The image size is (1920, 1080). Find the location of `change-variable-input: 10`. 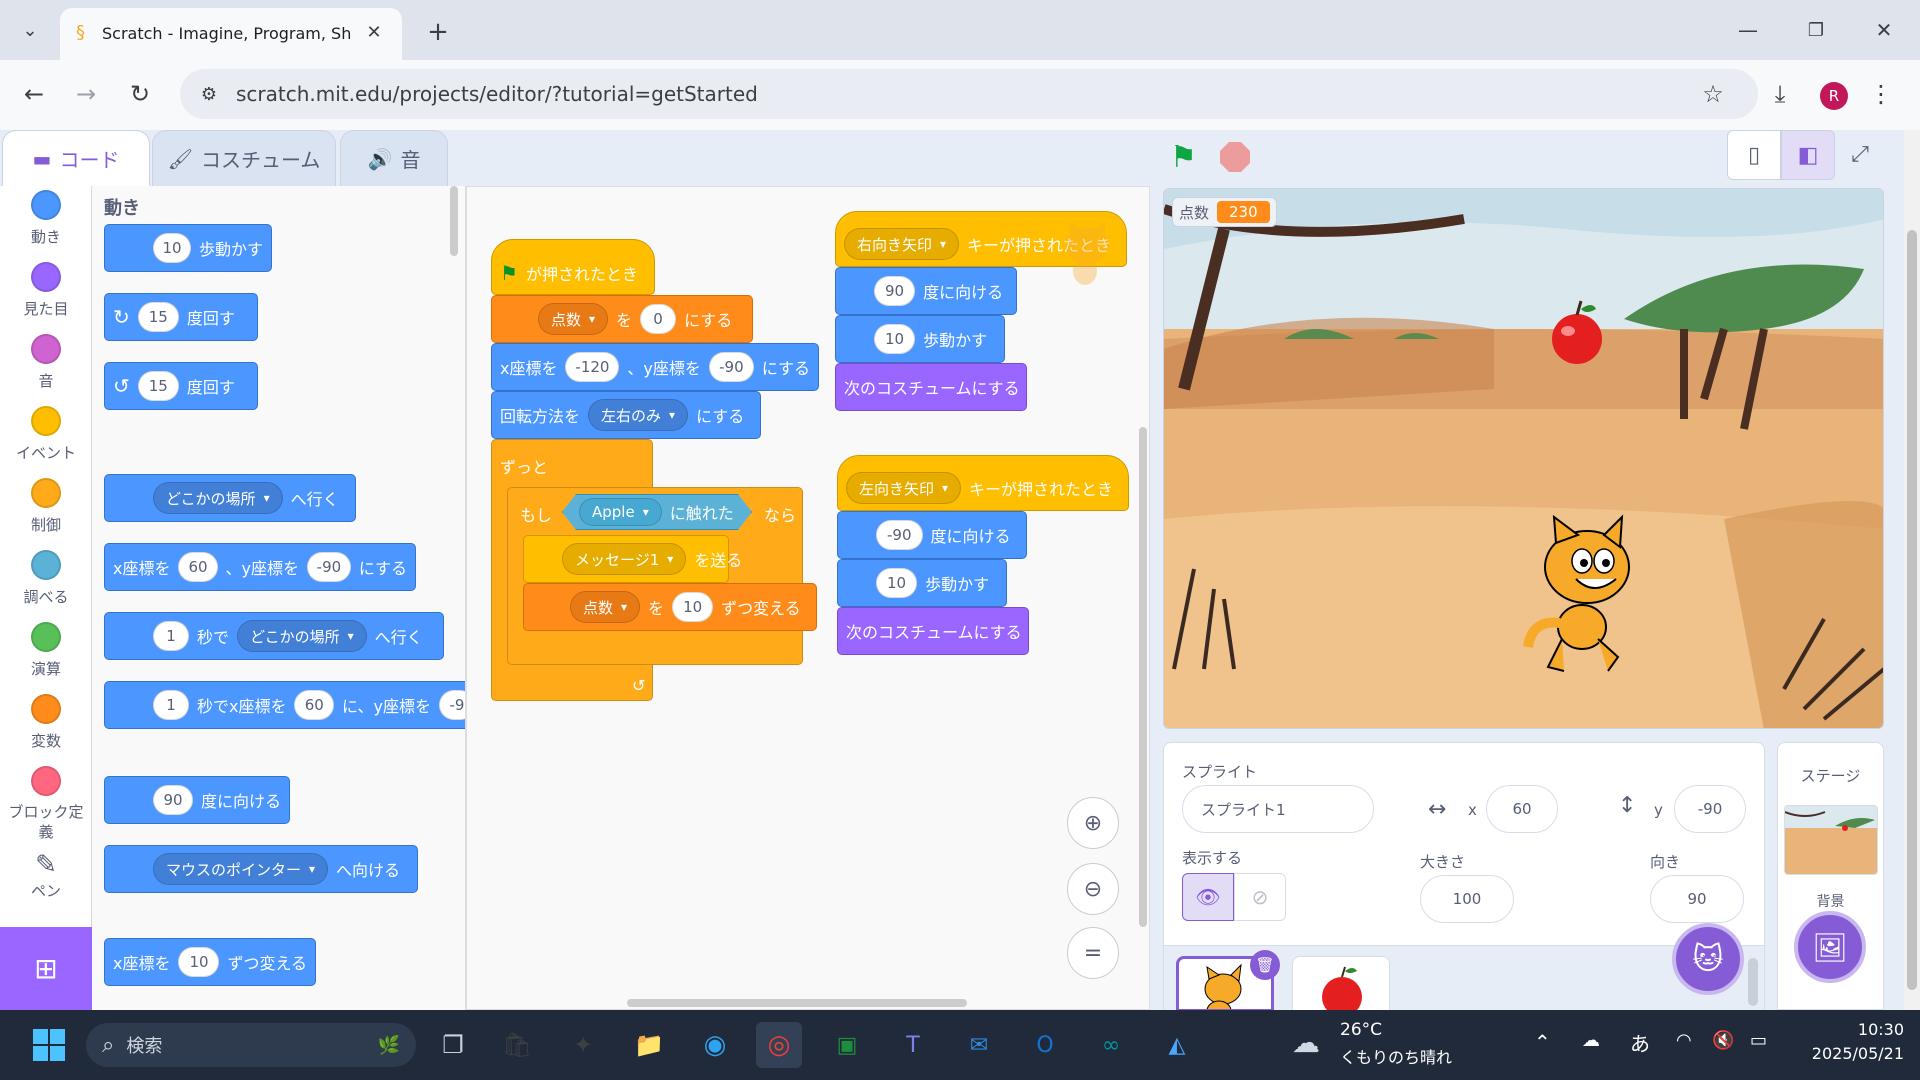

change-variable-input: 10 is located at coordinates (693, 607).